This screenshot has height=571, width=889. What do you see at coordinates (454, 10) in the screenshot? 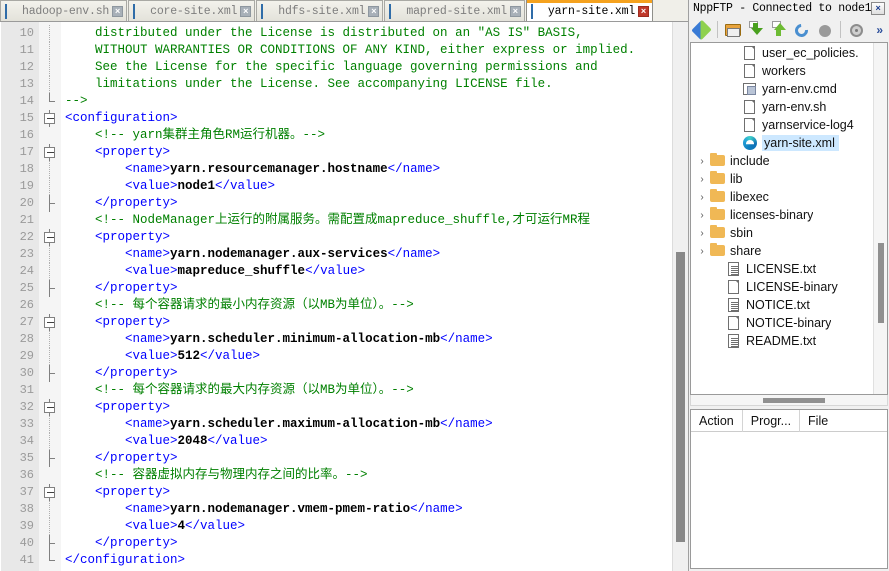
I see `editor-tab-mapred-site-xml: mapred-site.xml ×` at bounding box center [454, 10].